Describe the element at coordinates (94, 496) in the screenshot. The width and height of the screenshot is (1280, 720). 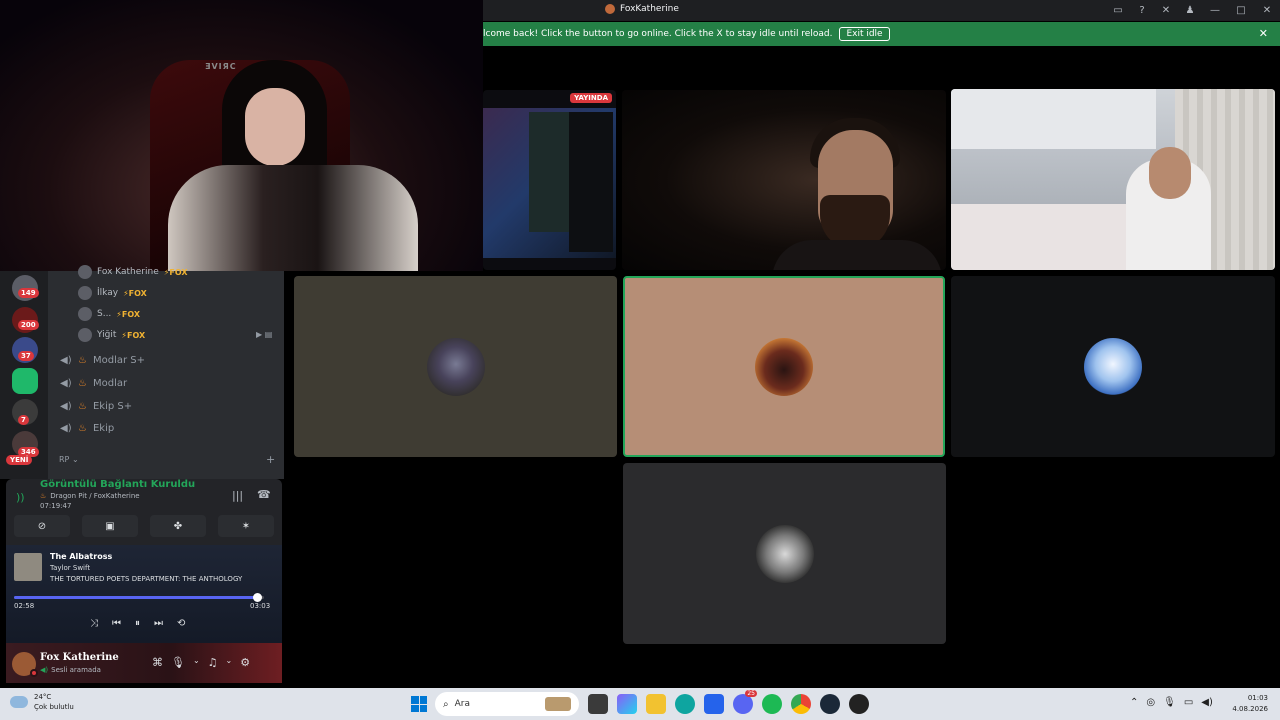
I see `server-channel-path: Dragon Pit / FoxKatherine` at that location.